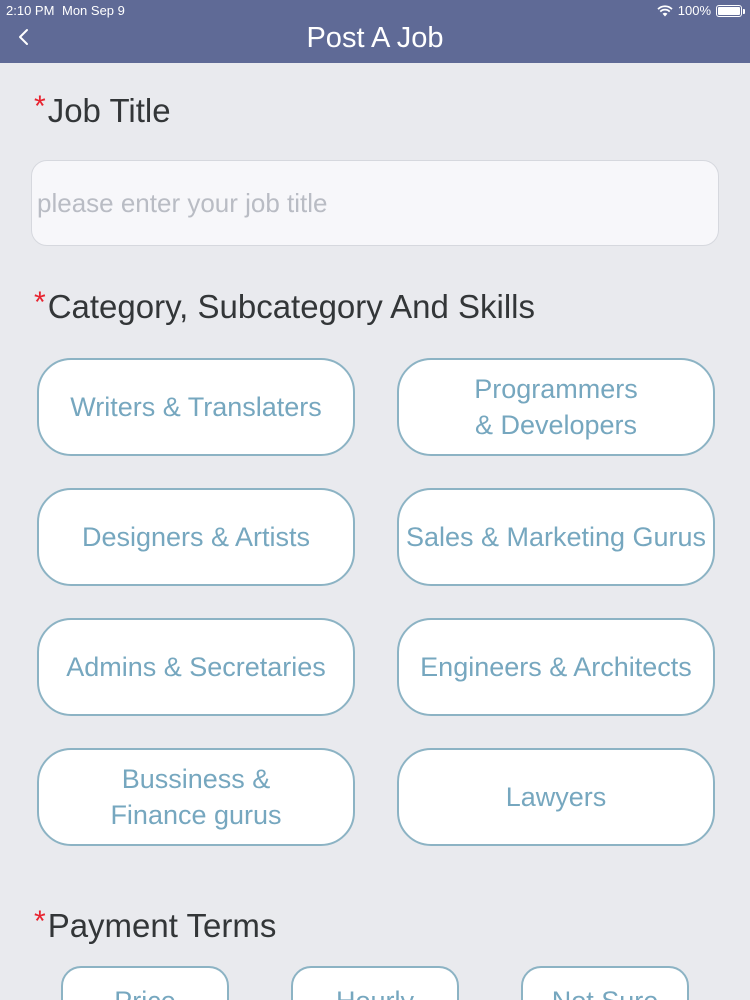  I want to click on category-designers-artists-button: Designers & Artists, so click(196, 537).